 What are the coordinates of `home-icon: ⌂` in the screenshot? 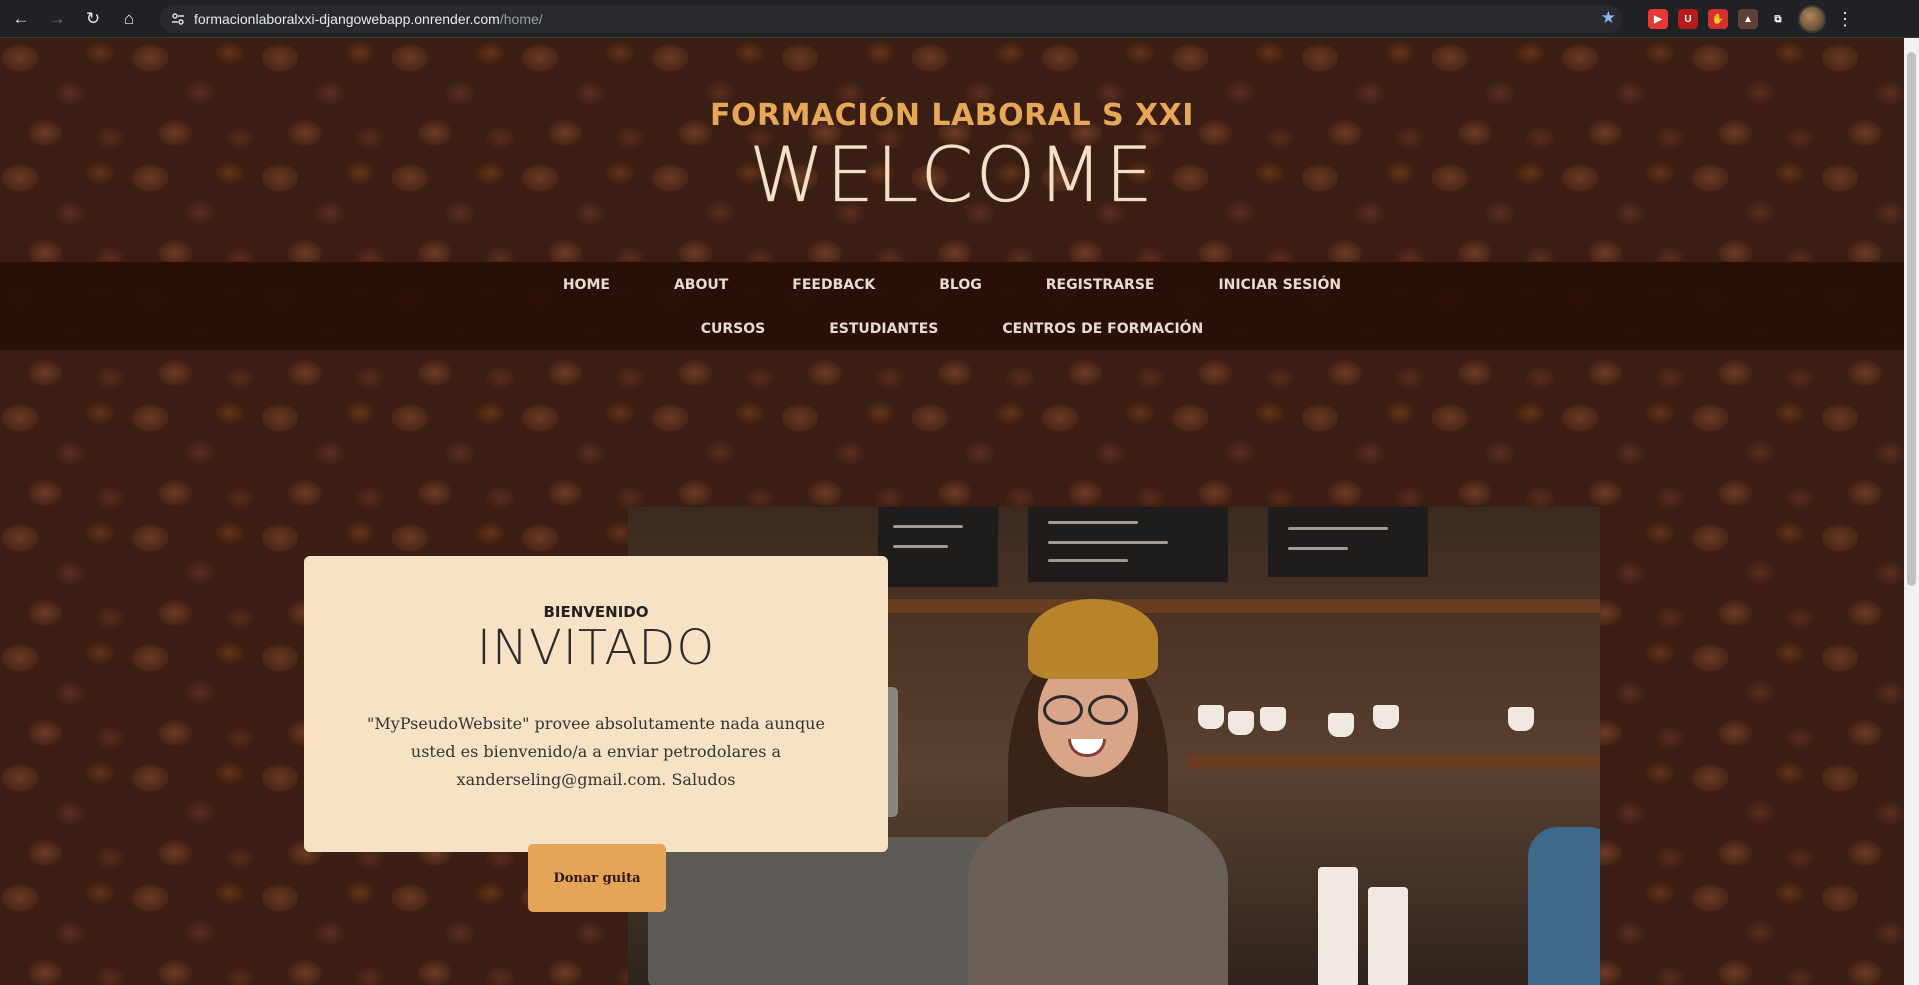 It's located at (129, 19).